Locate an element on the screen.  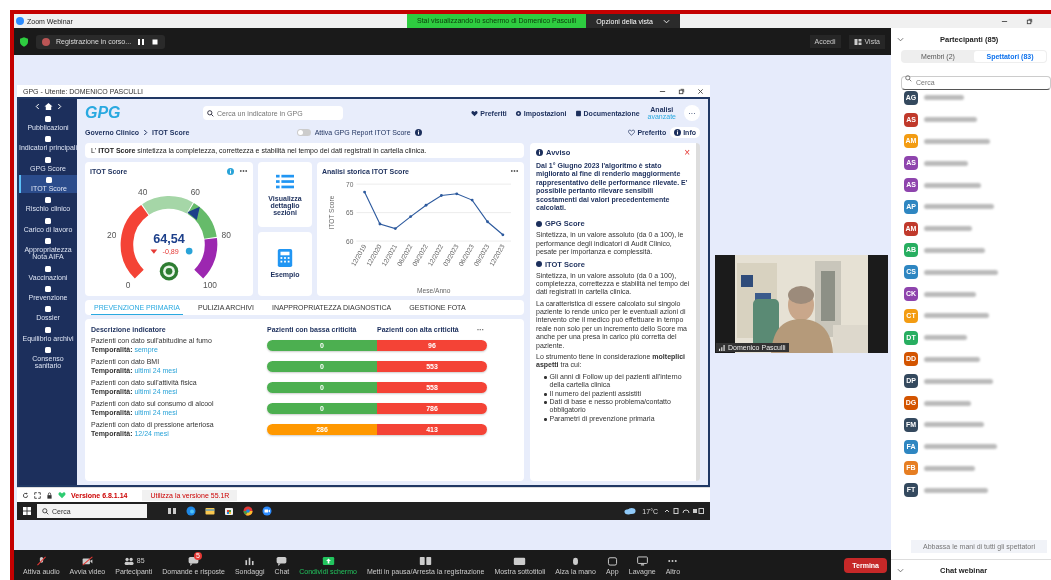
calculator-icon is located at coordinates (285, 258).